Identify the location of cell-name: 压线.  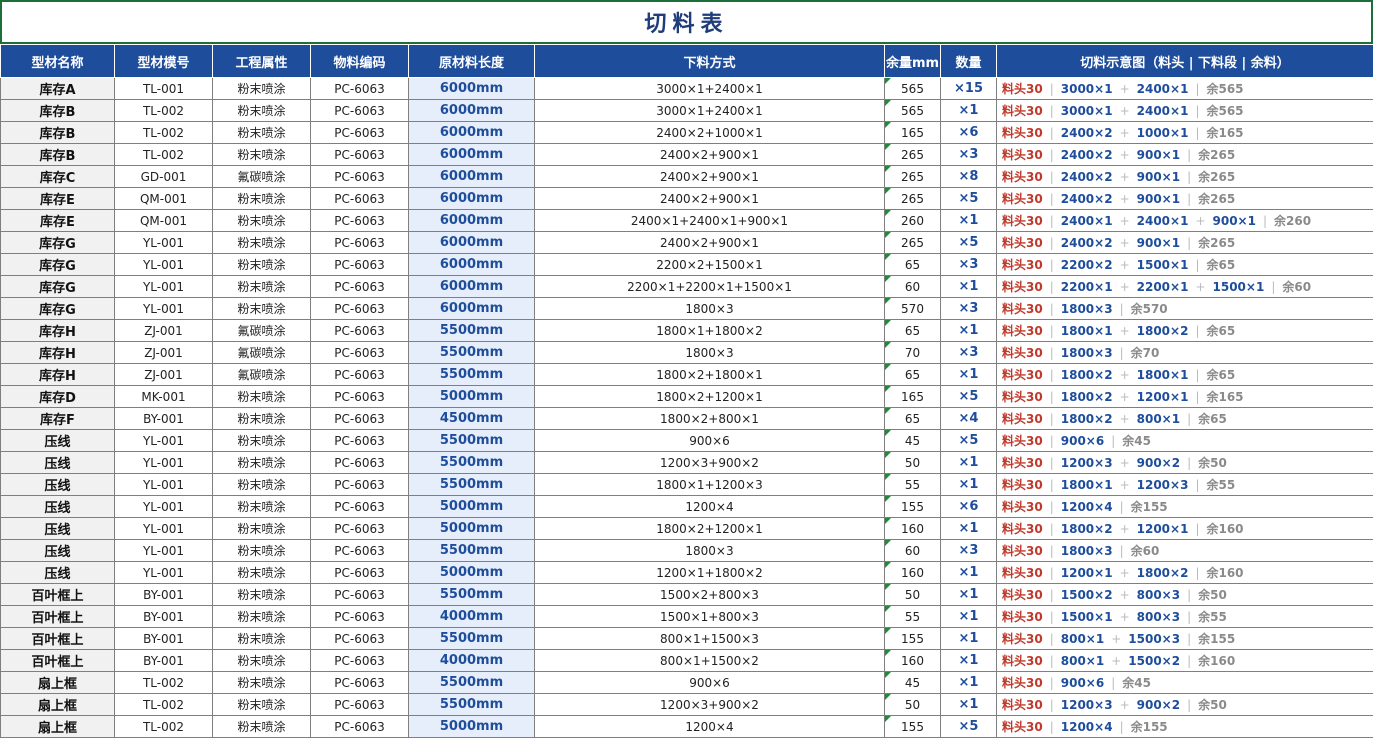
(57, 550).